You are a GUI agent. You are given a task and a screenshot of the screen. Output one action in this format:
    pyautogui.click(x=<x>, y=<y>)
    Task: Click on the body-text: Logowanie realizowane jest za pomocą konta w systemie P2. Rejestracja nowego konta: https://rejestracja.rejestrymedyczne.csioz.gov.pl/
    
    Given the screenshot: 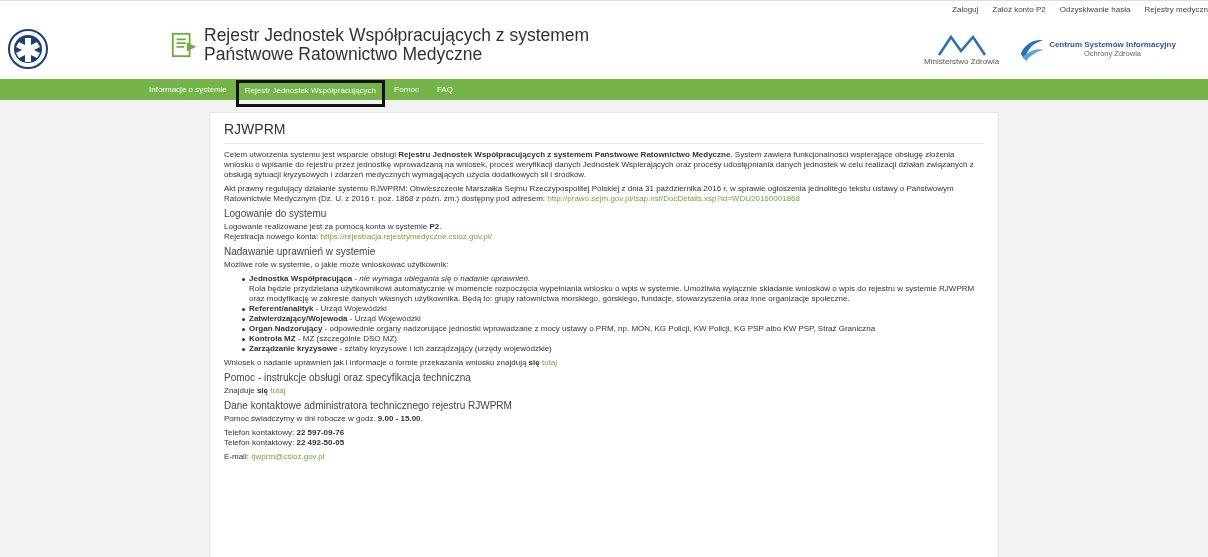 What is the action you would take?
    pyautogui.click(x=358, y=232)
    